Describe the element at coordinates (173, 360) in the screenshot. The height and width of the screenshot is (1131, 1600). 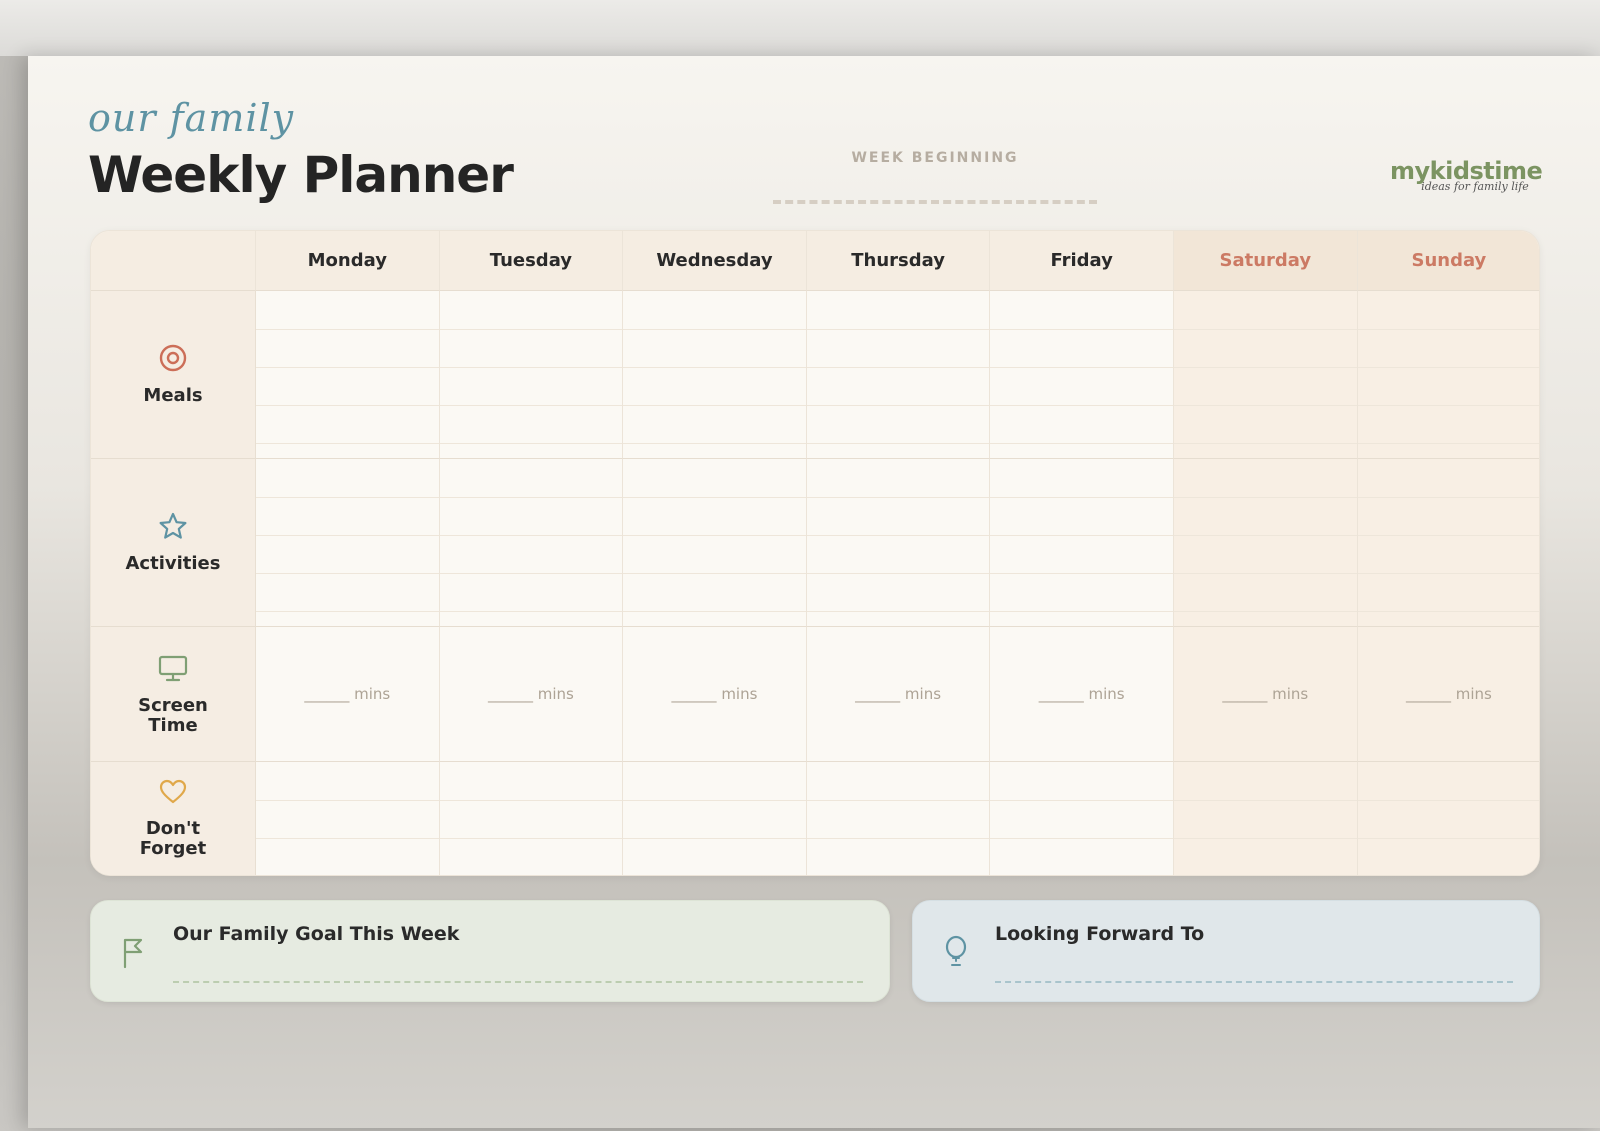
I see `target-icon` at that location.